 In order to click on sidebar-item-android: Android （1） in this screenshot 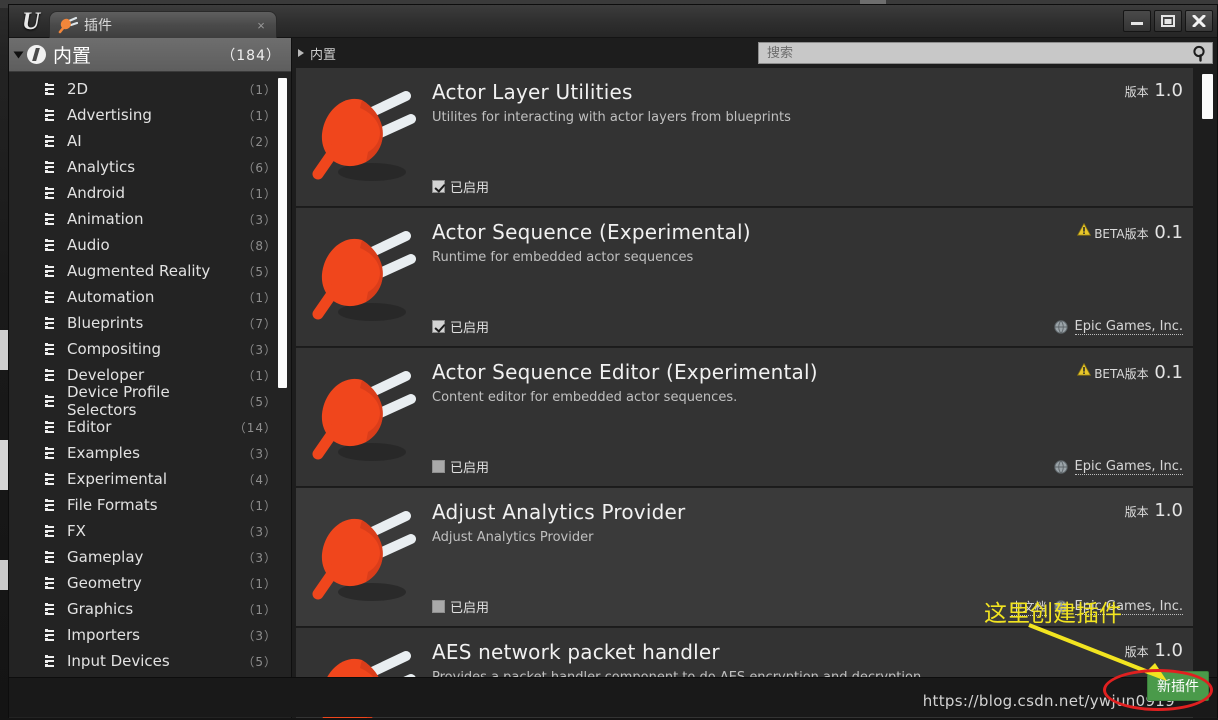, I will do `click(150, 193)`.